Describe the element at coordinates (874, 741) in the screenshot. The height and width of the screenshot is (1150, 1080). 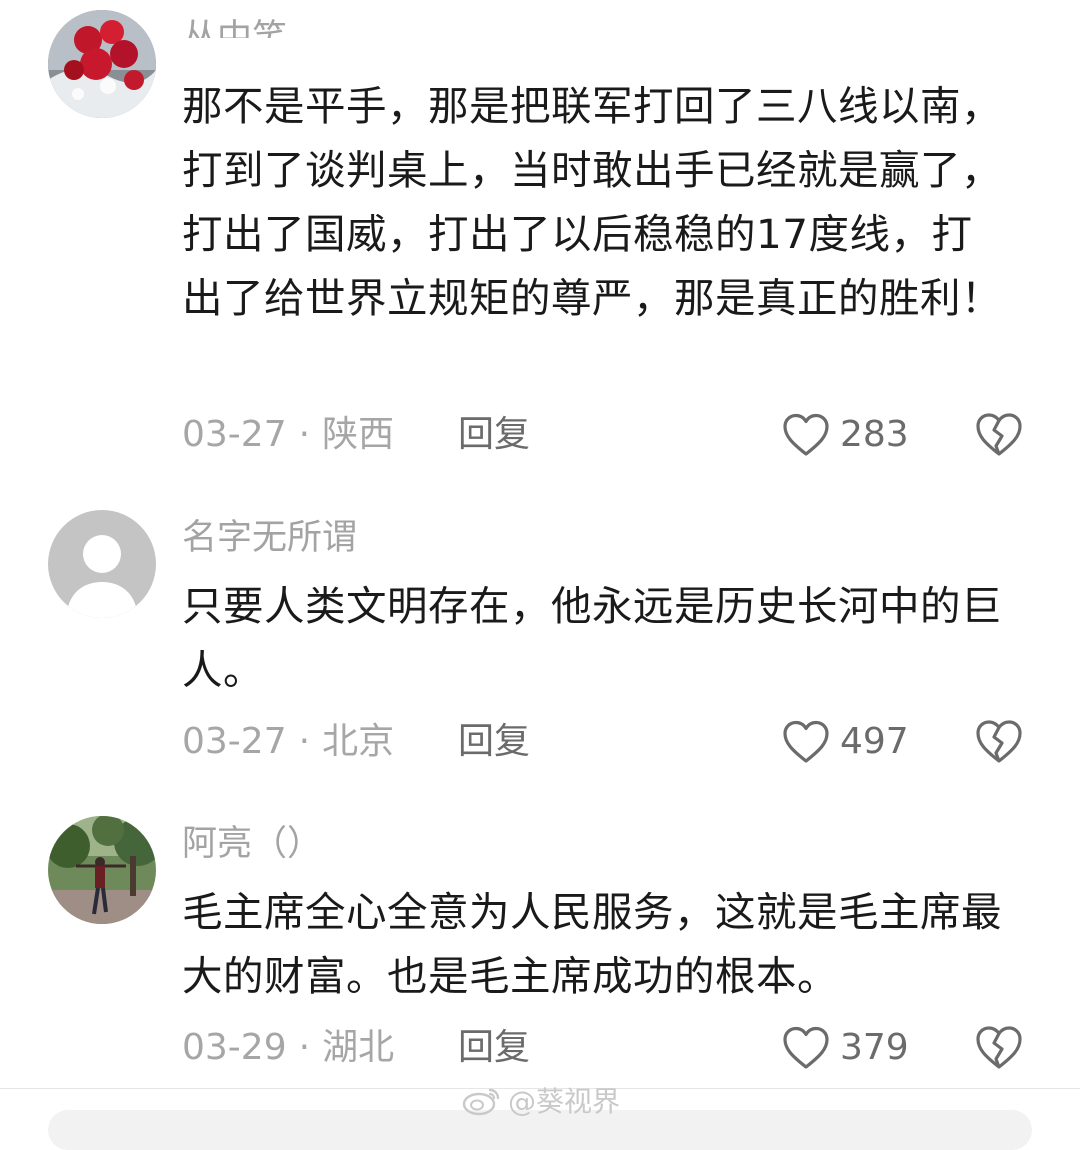
I see `like-count: 497` at that location.